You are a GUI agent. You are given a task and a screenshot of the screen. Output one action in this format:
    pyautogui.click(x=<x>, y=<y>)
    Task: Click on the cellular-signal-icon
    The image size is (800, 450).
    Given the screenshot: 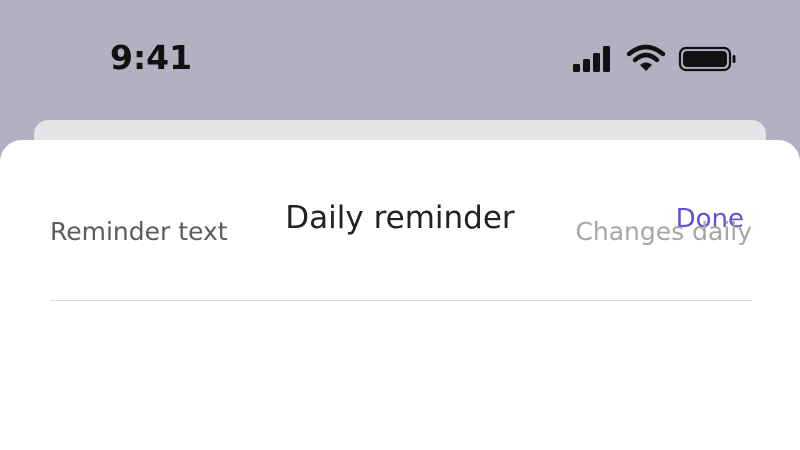 What is the action you would take?
    pyautogui.click(x=591, y=59)
    